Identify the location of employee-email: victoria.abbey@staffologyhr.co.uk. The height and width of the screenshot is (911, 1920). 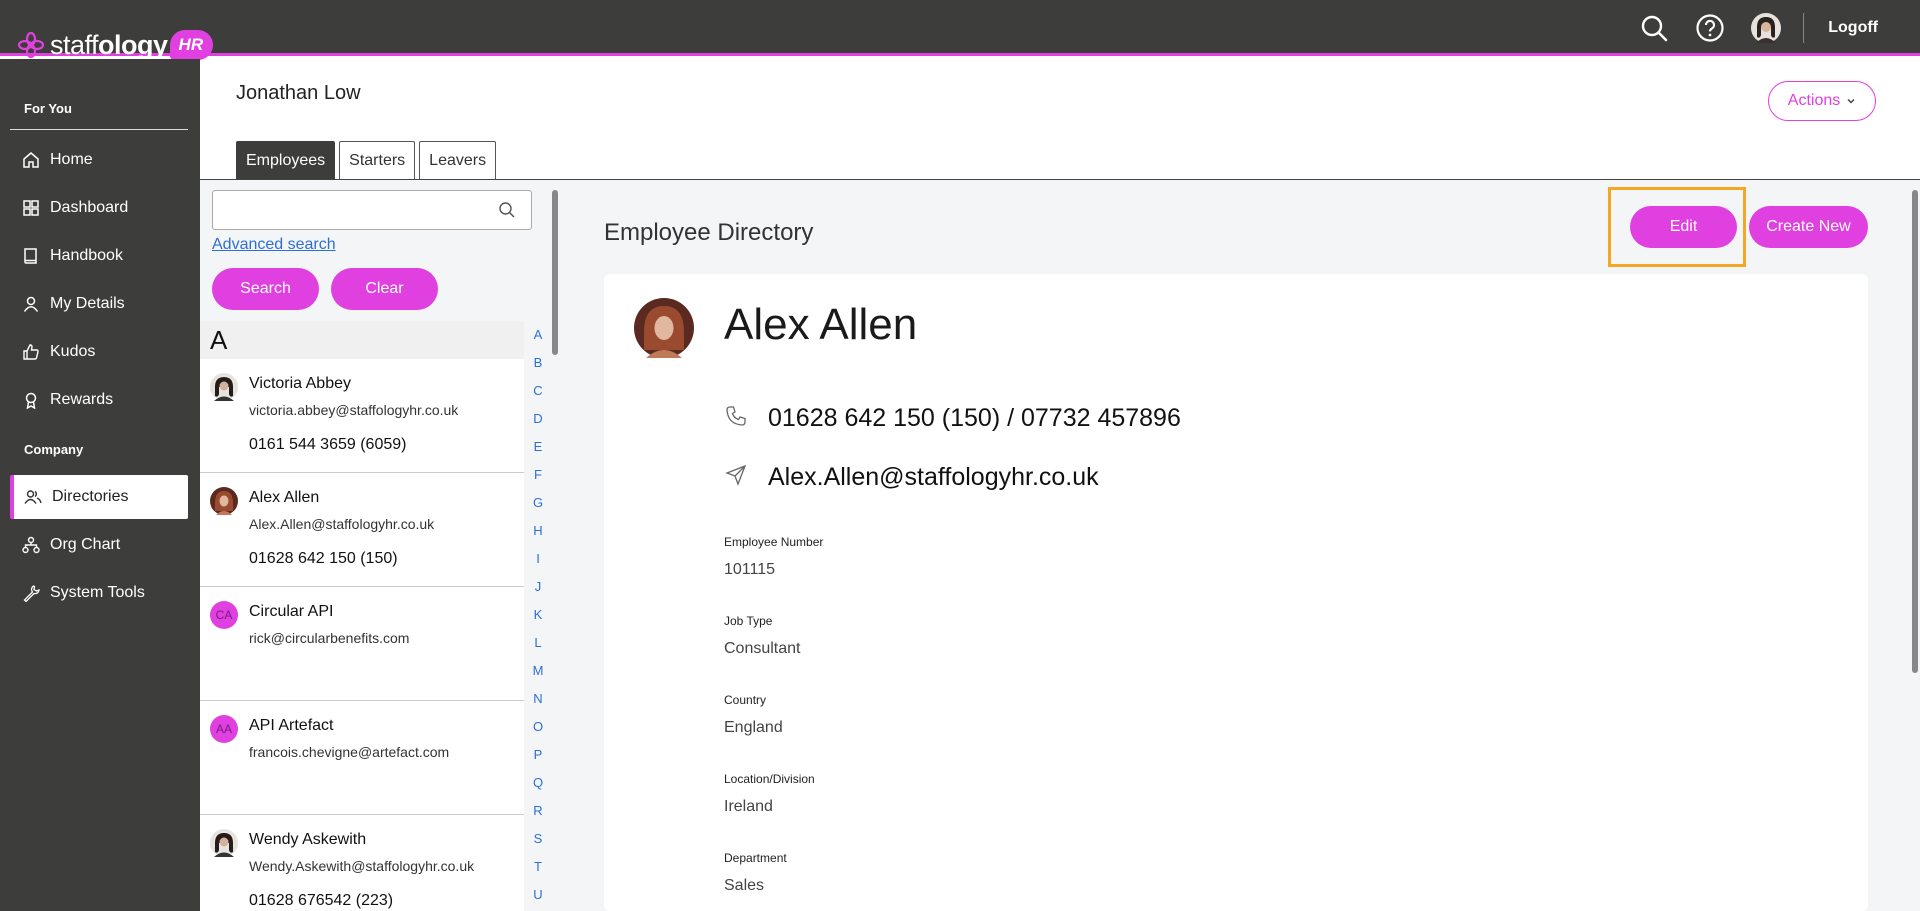
(354, 410).